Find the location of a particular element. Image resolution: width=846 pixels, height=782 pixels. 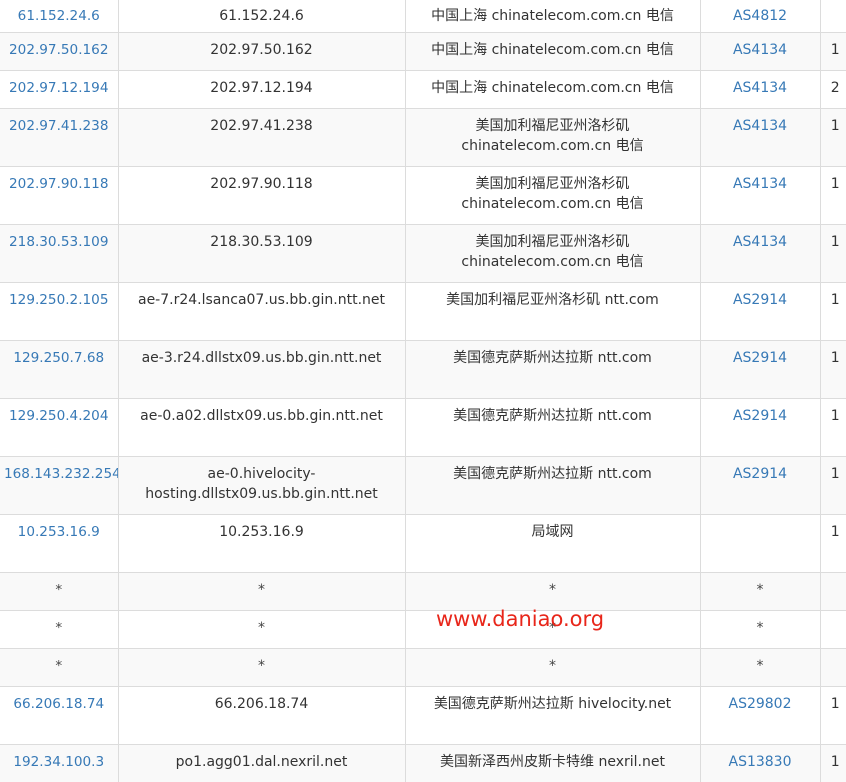

hop-hostname-cell: ae-7.r24.lsanca07.us.bb.gin.ntt.net is located at coordinates (261, 312).